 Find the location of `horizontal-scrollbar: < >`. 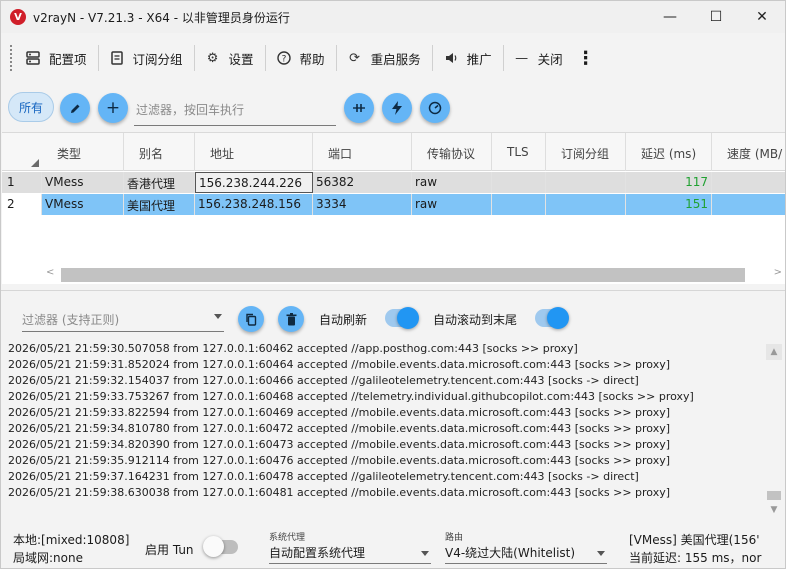

horizontal-scrollbar: < > is located at coordinates (414, 275).